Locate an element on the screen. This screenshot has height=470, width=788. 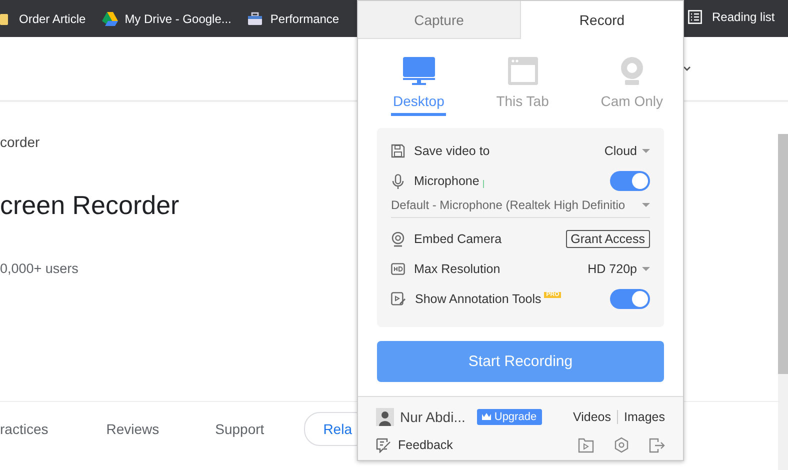
setting-label: Save video to is located at coordinates (452, 151).